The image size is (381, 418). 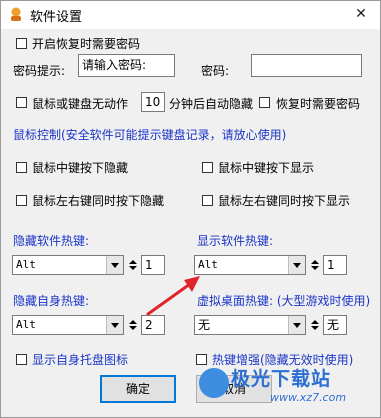 What do you see at coordinates (21, 167) in the screenshot?
I see `middle-hide-checkbox` at bounding box center [21, 167].